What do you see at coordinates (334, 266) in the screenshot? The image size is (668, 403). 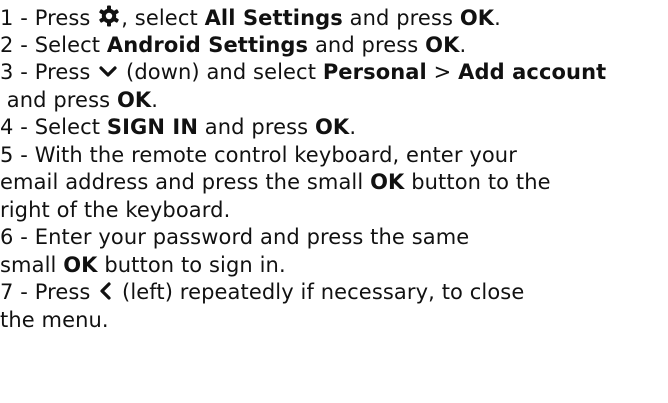 I see `step-6-continued: small OK button to sign in.` at bounding box center [334, 266].